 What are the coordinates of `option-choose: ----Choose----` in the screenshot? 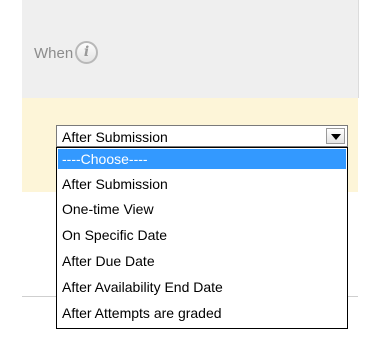 It's located at (202, 159).